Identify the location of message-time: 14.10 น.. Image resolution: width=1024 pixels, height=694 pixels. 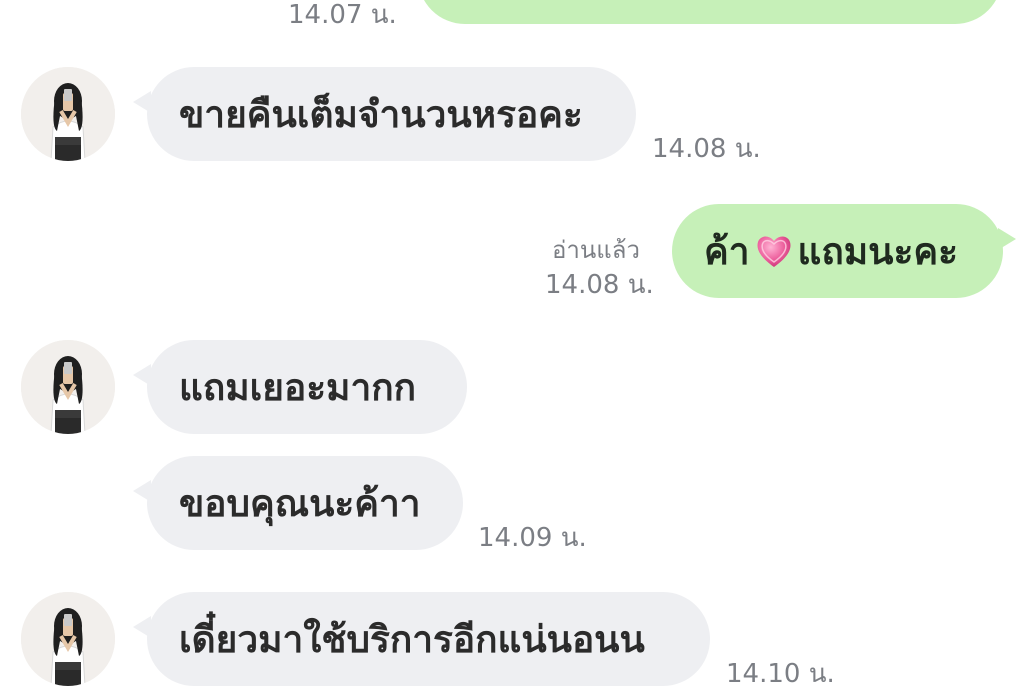
(780, 674).